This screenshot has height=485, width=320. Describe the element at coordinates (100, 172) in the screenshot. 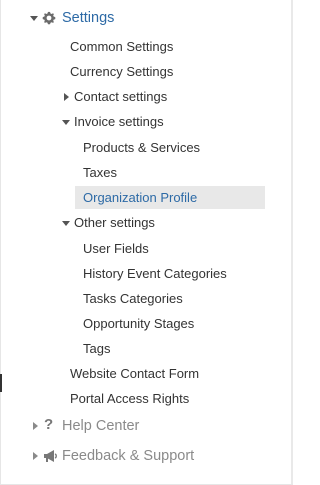

I see `nav-item-label: Taxes` at that location.